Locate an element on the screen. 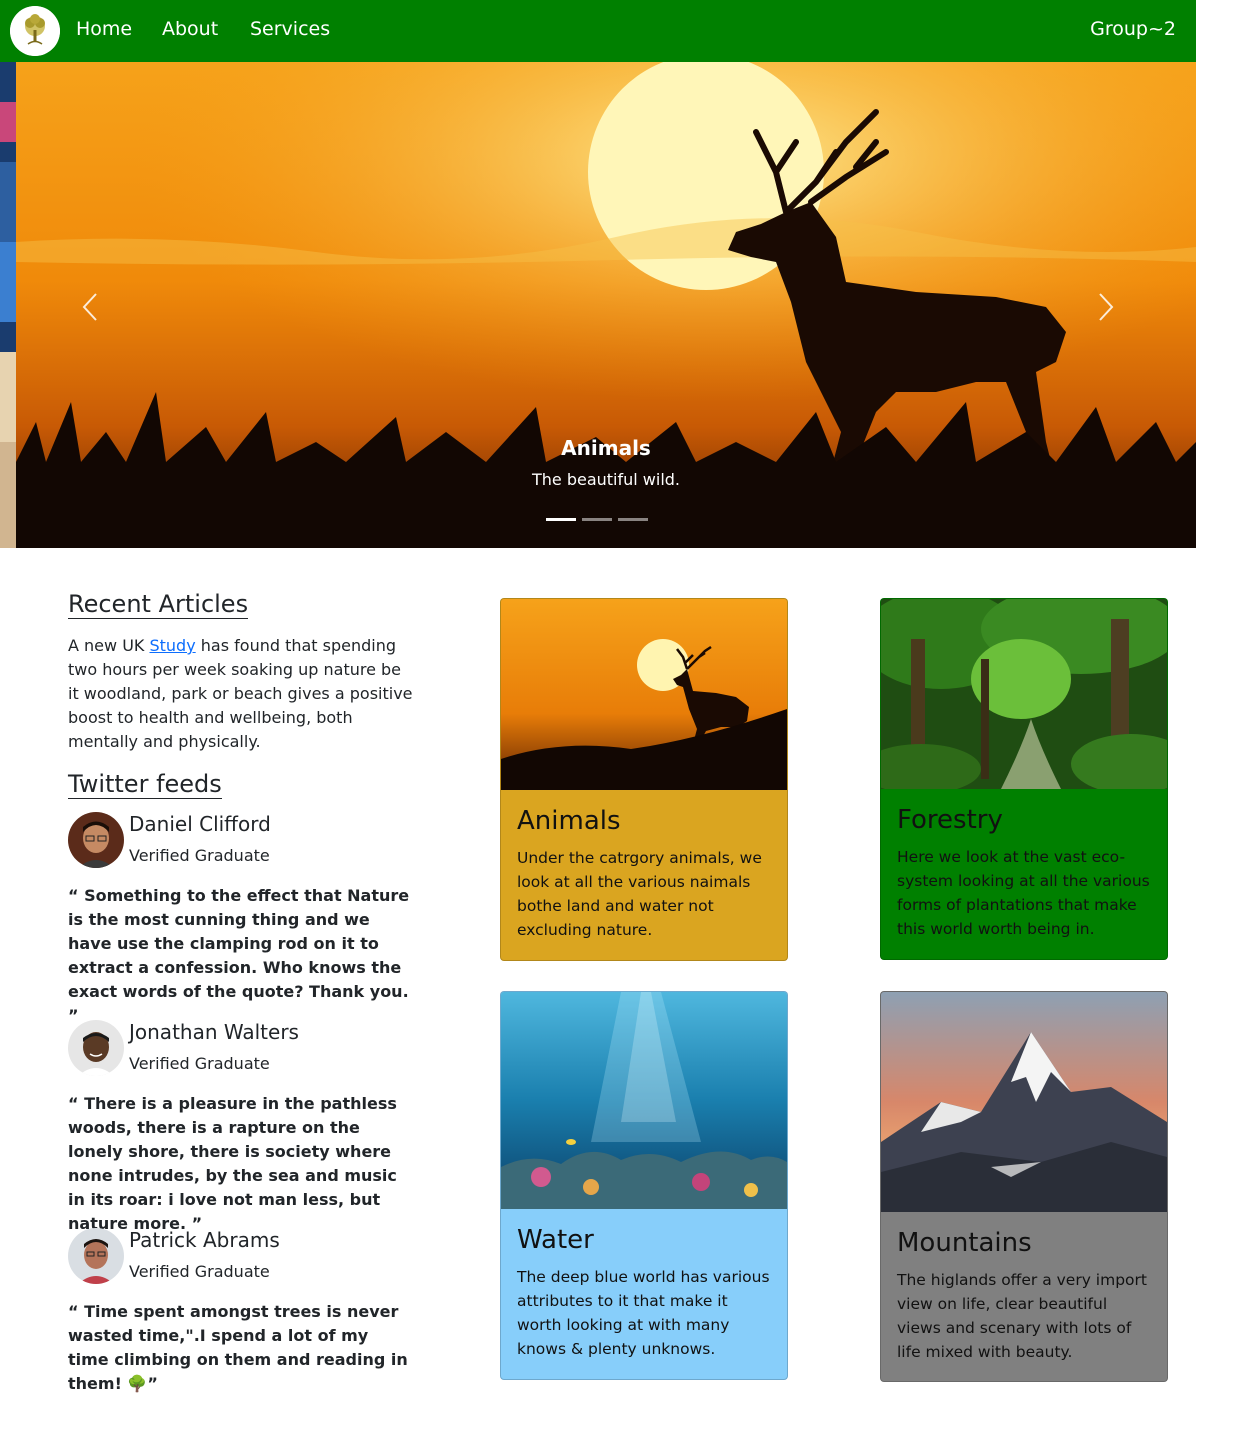  study-link: Study is located at coordinates (172, 645).